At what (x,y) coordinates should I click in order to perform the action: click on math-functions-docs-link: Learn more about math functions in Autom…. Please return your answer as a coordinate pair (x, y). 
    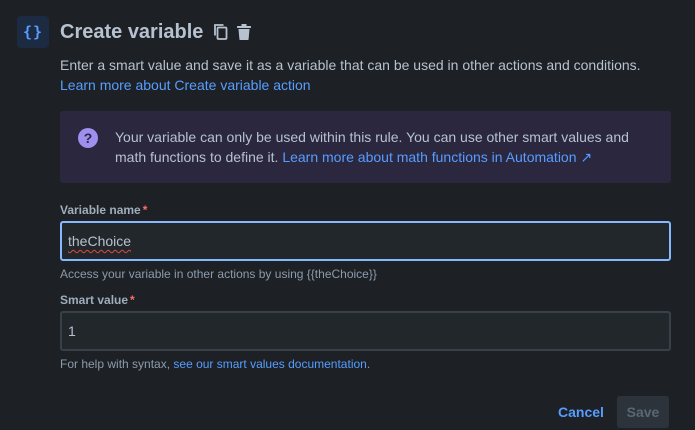
    Looking at the image, I should click on (437, 157).